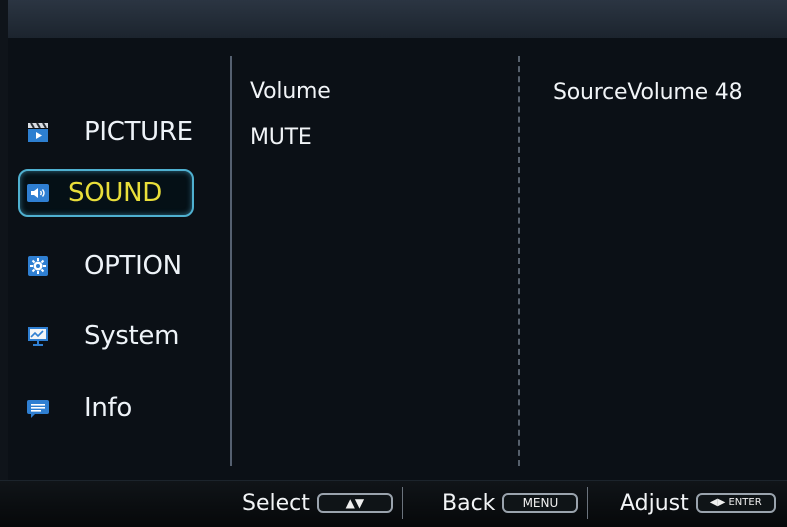 The width and height of the screenshot is (787, 527). What do you see at coordinates (231, 261) in the screenshot?
I see `column-divider` at bounding box center [231, 261].